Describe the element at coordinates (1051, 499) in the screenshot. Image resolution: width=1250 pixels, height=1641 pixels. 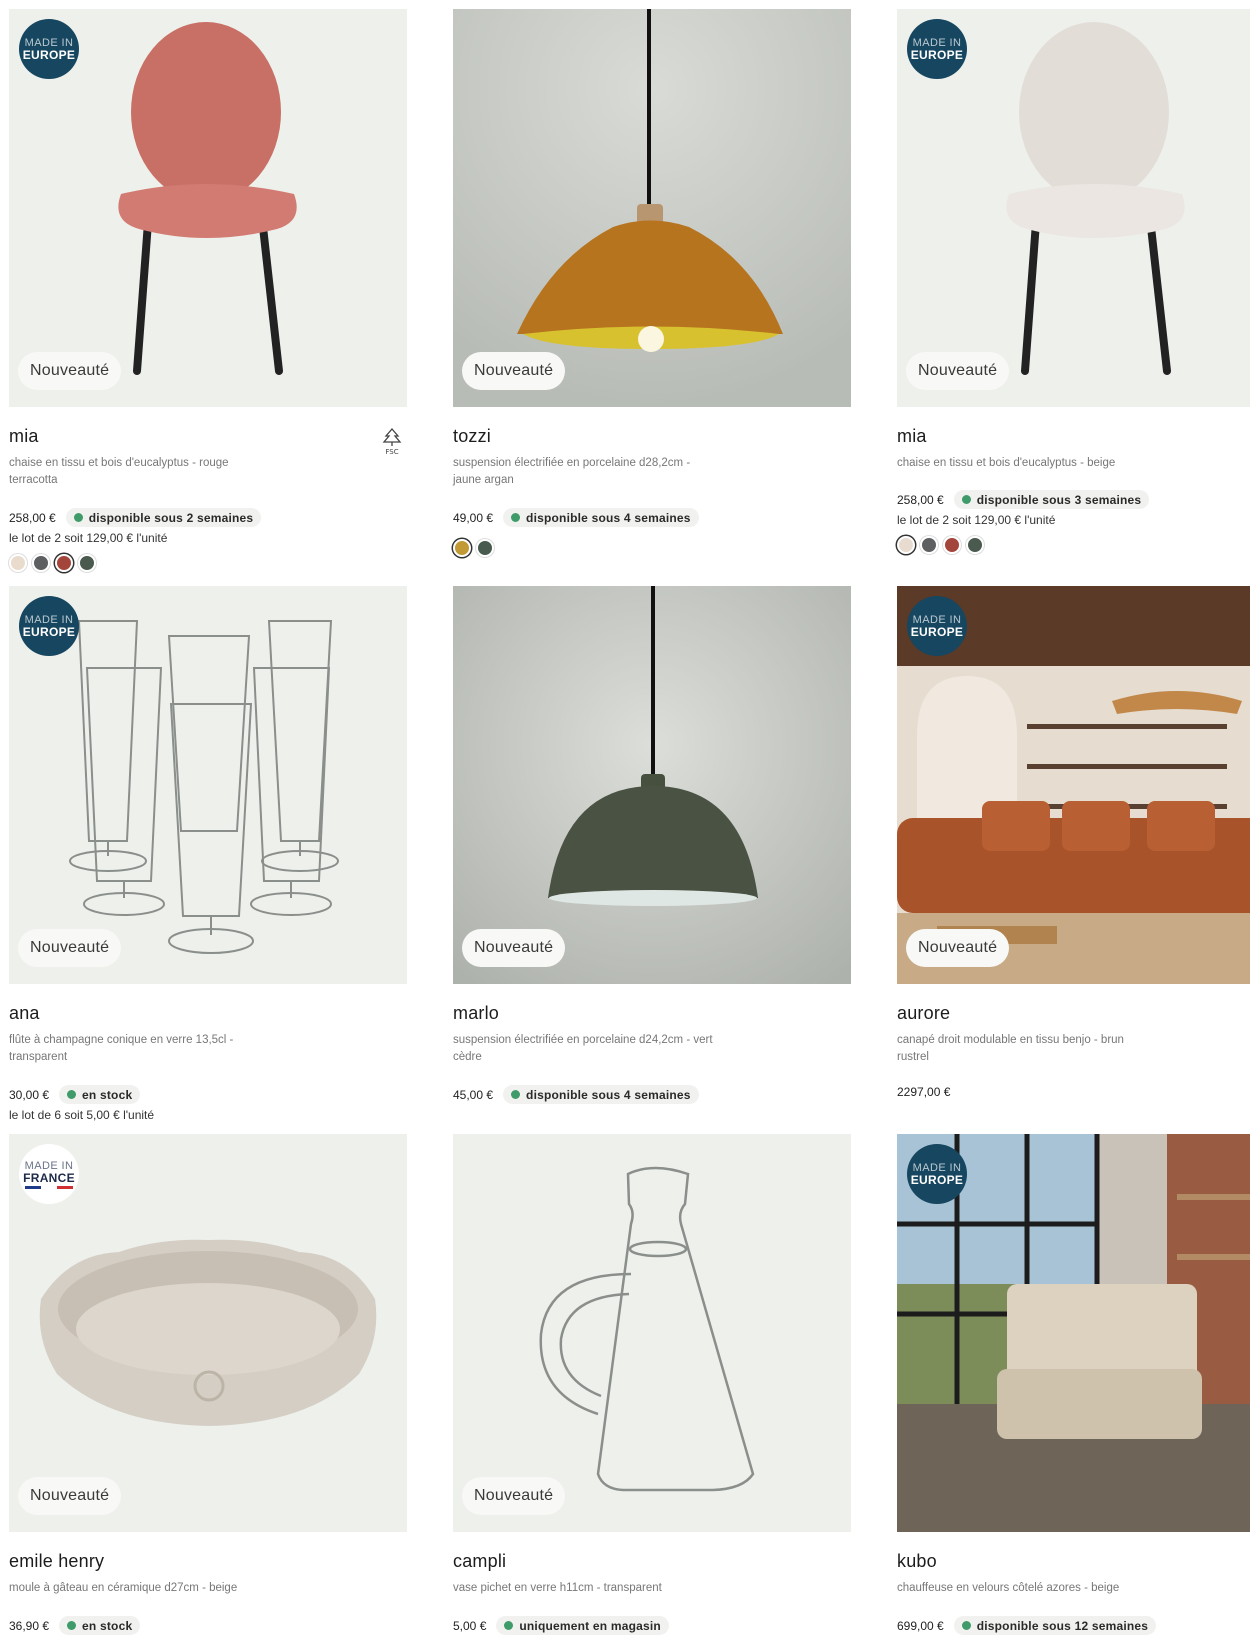
I see `availability-badge: disponible sous 3 semaines` at that location.